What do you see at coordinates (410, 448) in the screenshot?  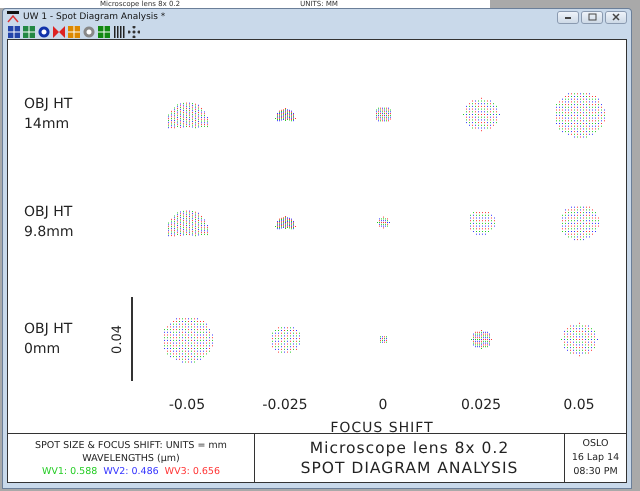 I see `lens-title: Microscope lens 8x 0.2` at bounding box center [410, 448].